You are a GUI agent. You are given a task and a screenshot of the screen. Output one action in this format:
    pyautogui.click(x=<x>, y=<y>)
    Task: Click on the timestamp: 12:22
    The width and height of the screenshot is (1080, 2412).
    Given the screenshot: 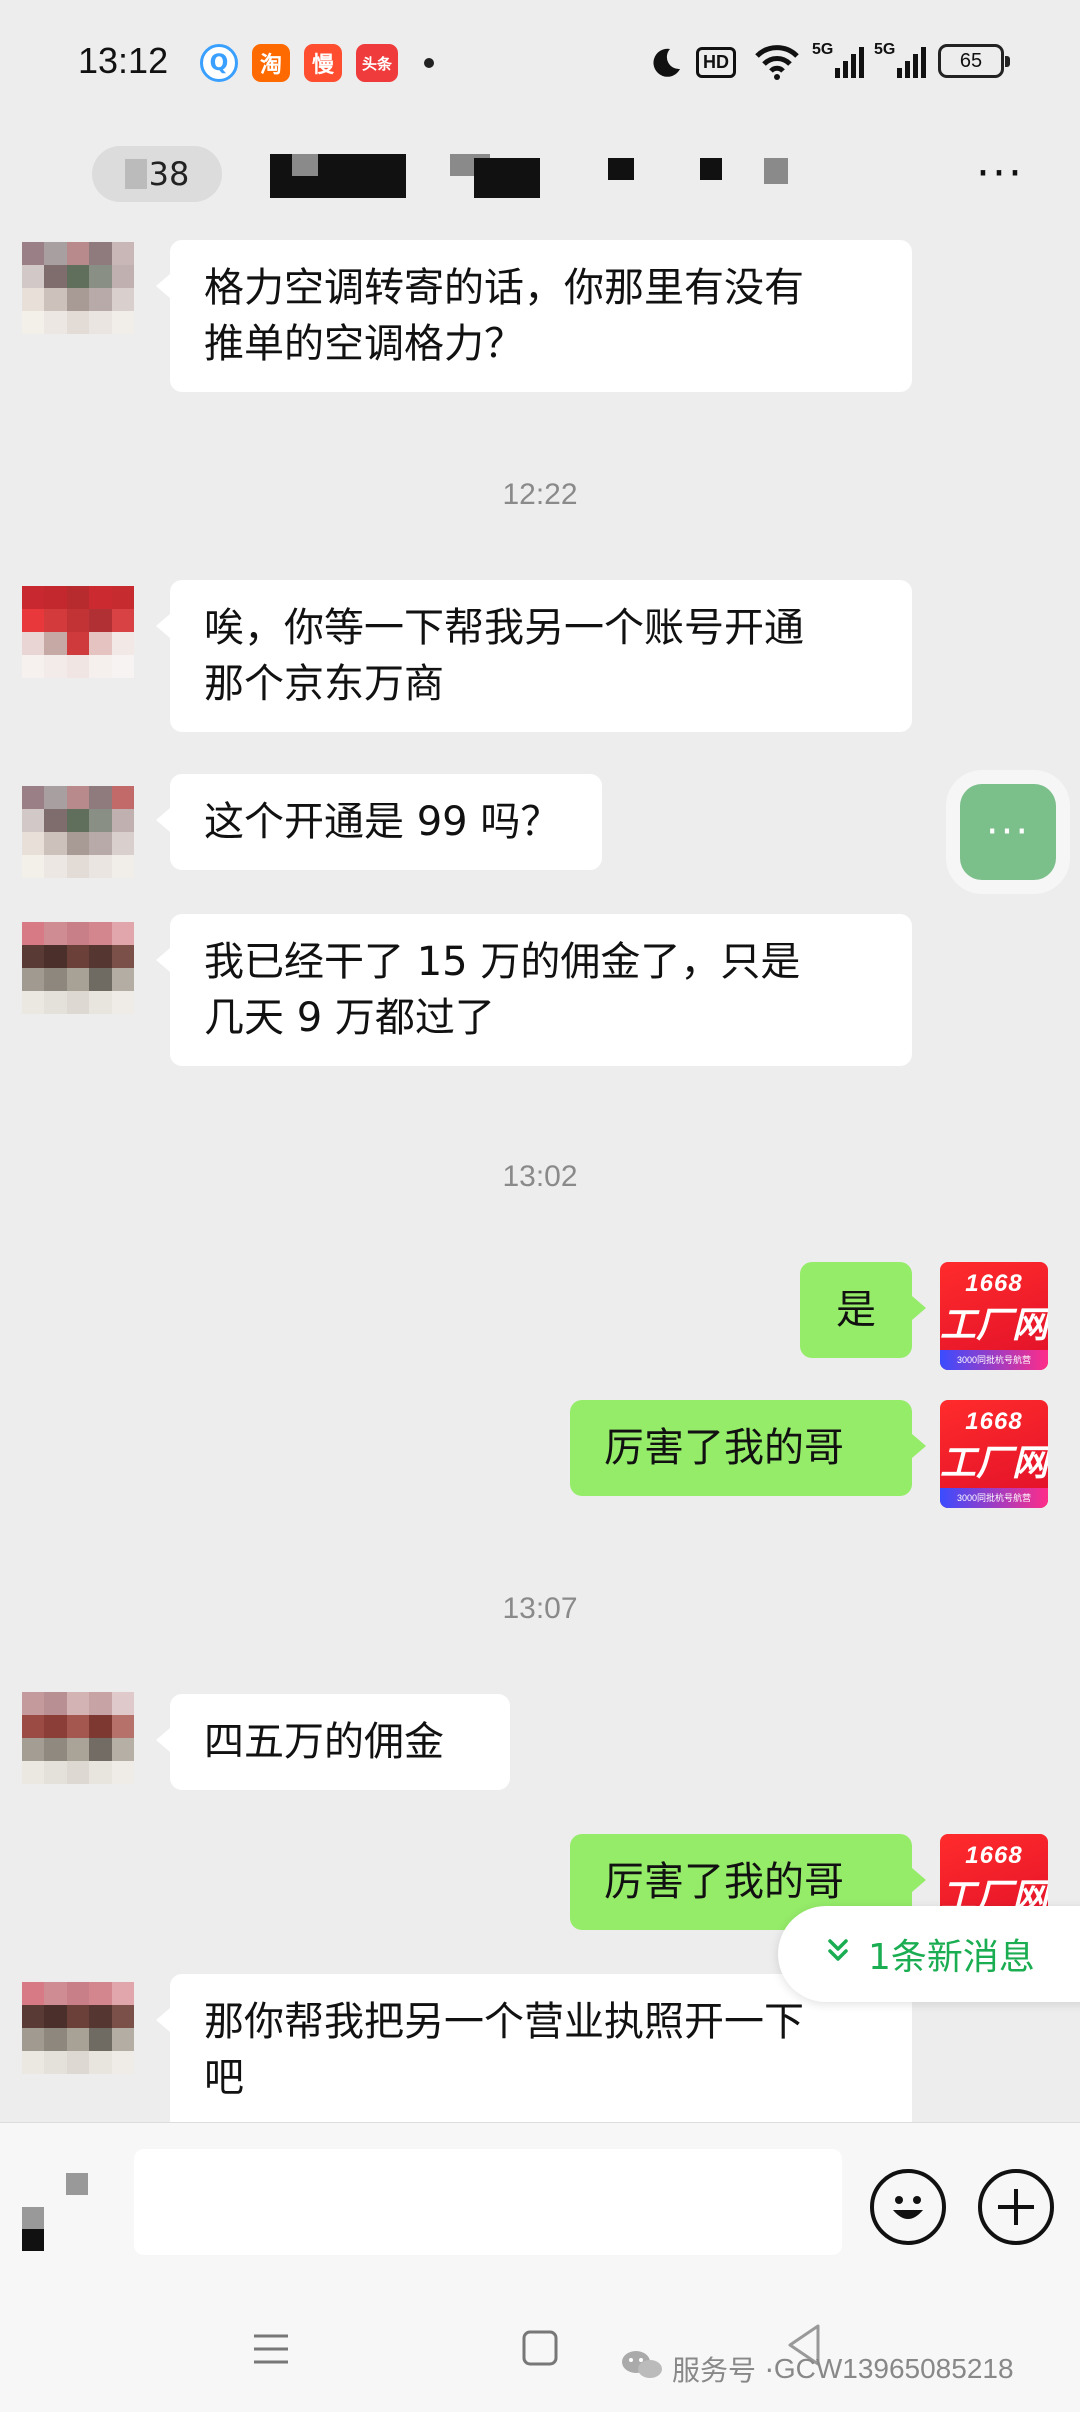 What is the action you would take?
    pyautogui.click(x=540, y=494)
    